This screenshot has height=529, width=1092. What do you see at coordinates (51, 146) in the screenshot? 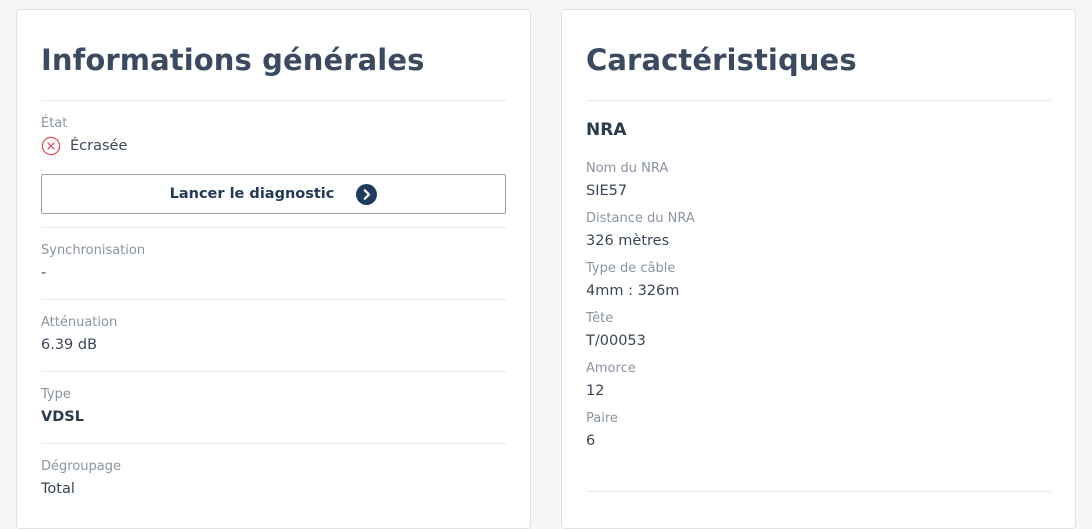
I see `error-circle-icon` at bounding box center [51, 146].